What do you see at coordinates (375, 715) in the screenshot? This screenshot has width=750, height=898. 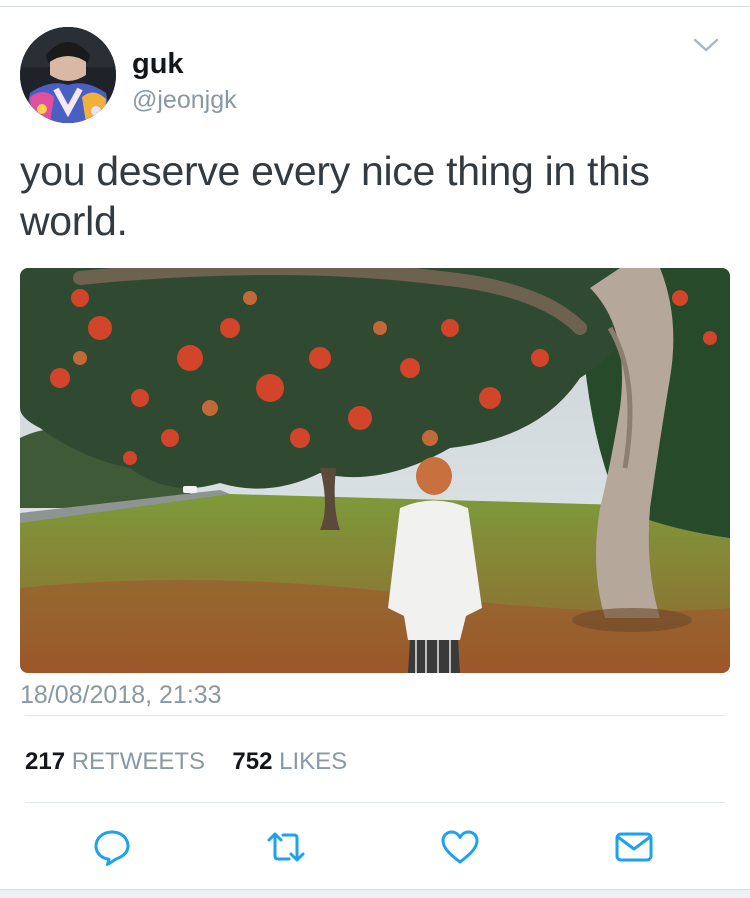 I see `stats-top-divider` at bounding box center [375, 715].